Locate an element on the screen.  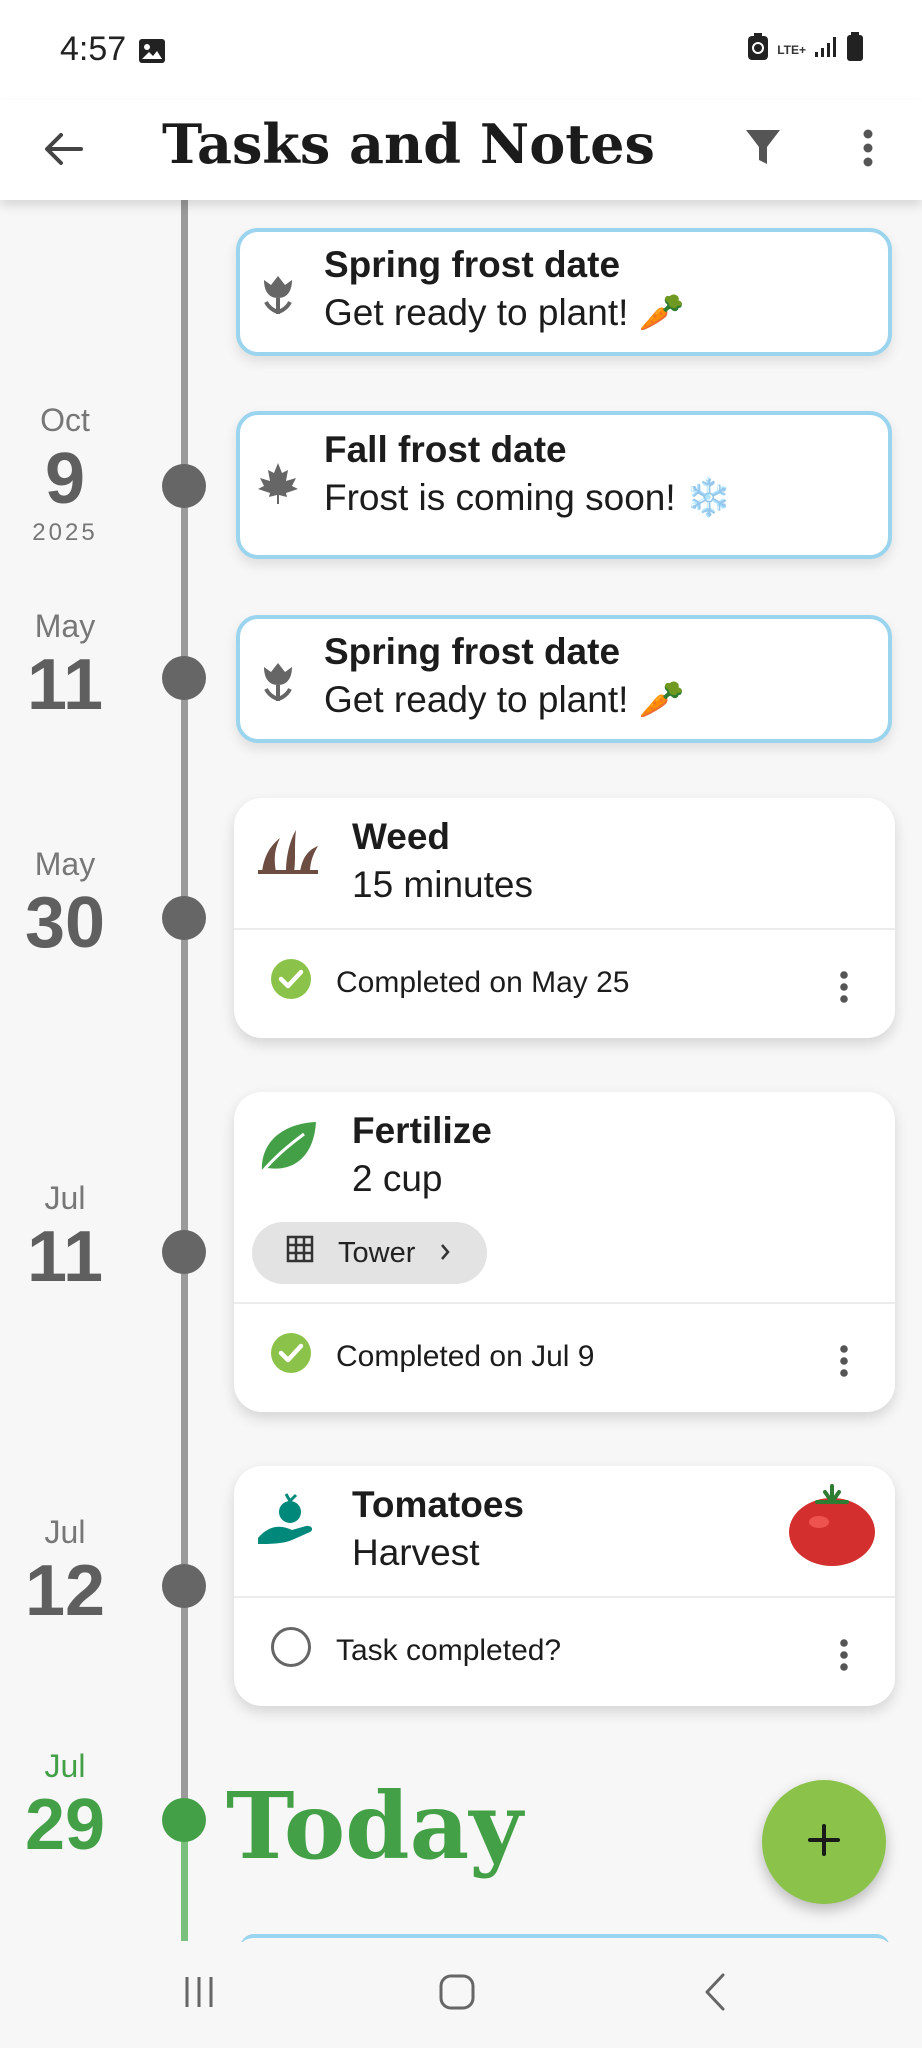
status-bar: 4:57 LTE+ is located at coordinates (461, 50).